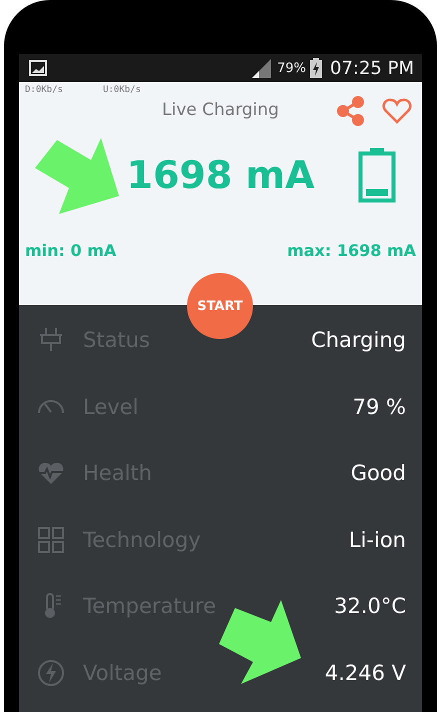 Image resolution: width=441 pixels, height=712 pixels. What do you see at coordinates (397, 111) in the screenshot?
I see `heart-icon` at bounding box center [397, 111].